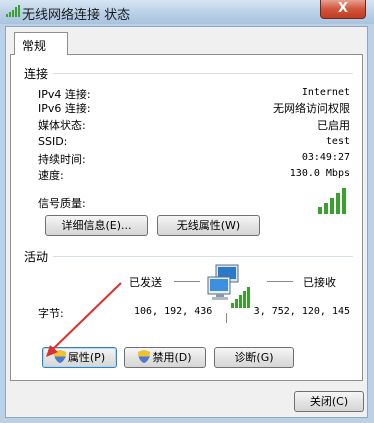 This screenshot has height=423, width=374. What do you see at coordinates (41, 43) in the screenshot?
I see `tab-general: 常规` at bounding box center [41, 43].